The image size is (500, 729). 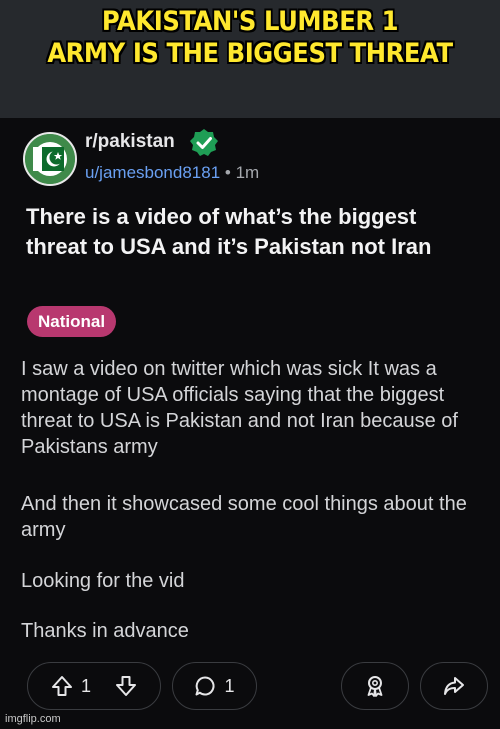 What do you see at coordinates (85, 685) in the screenshot?
I see `vote-count: 1` at bounding box center [85, 685].